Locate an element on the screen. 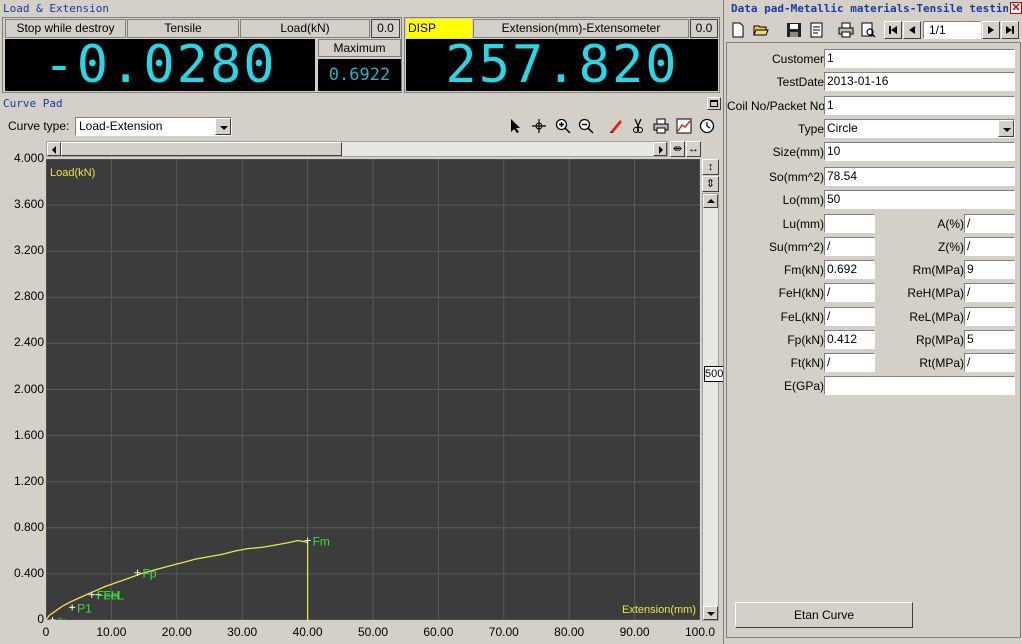  feh-field: / is located at coordinates (849, 292).